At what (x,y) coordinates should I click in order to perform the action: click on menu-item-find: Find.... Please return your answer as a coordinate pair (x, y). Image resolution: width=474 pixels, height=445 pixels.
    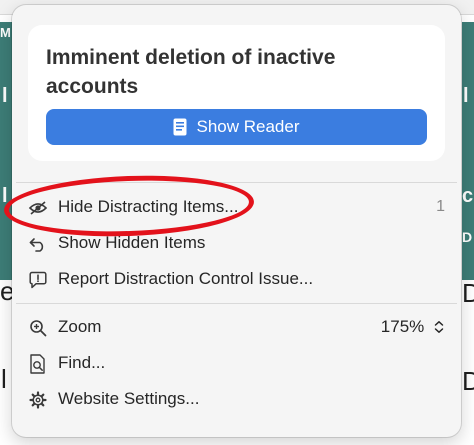
    Looking at the image, I should click on (236, 363).